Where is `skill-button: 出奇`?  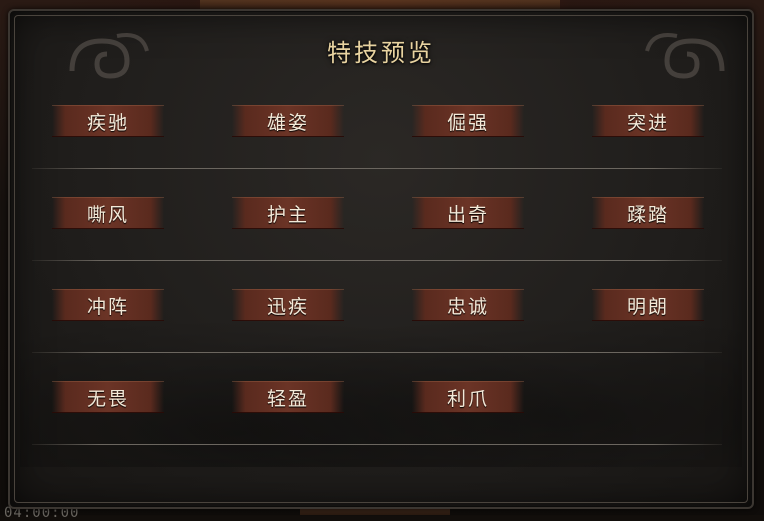
skill-button: 出奇 is located at coordinates (468, 213).